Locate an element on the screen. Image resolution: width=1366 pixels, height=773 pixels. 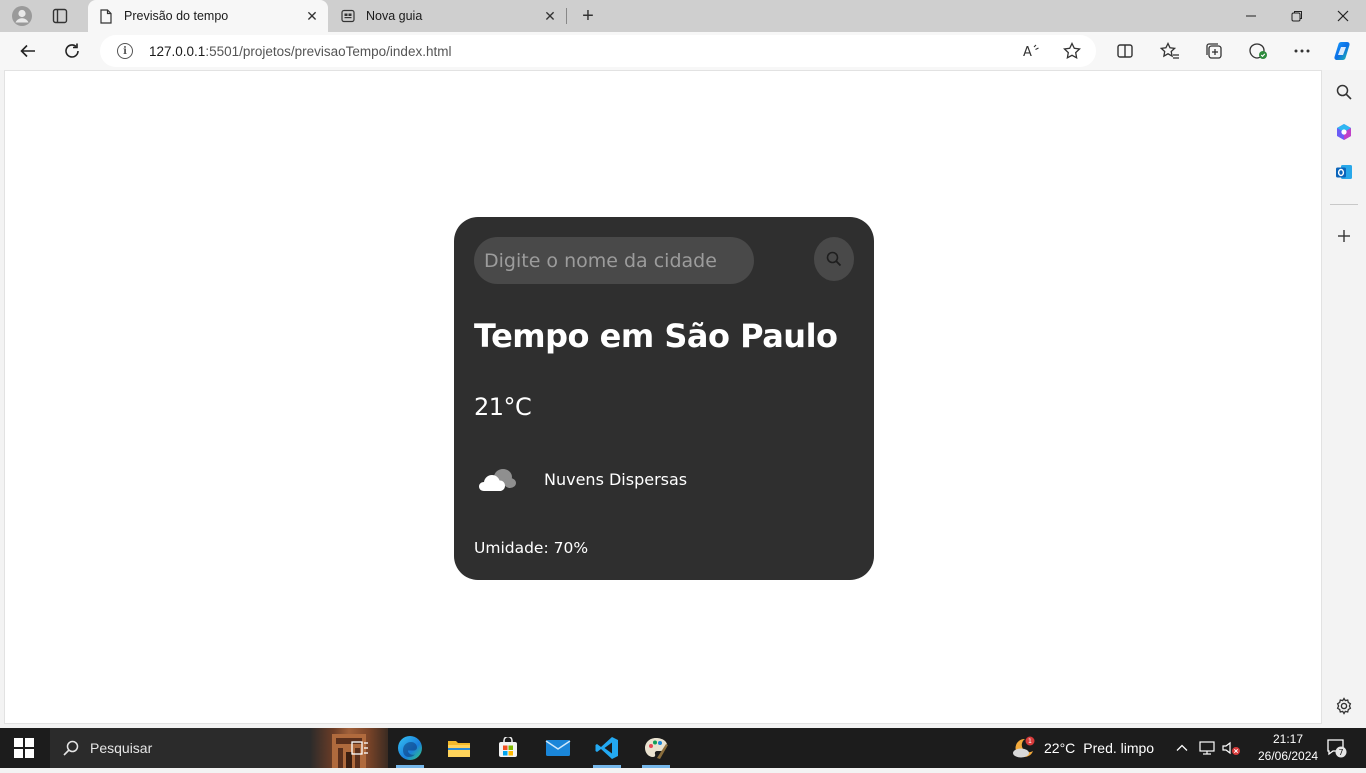
outlook-icon is located at coordinates (1344, 172).